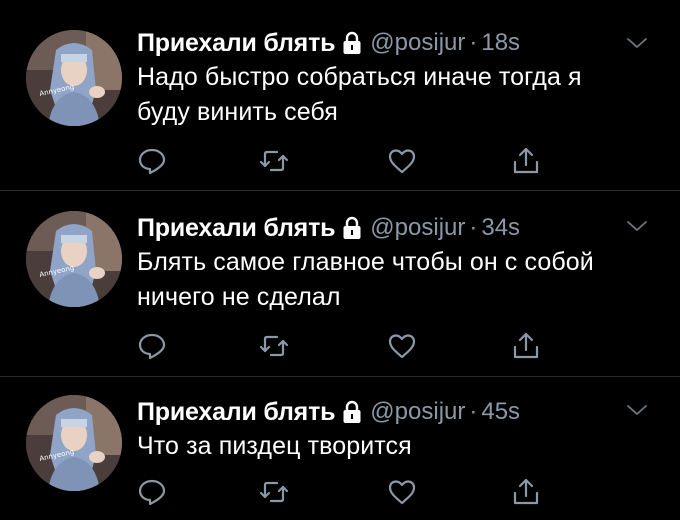 This screenshot has width=680, height=520. Describe the element at coordinates (365, 262) in the screenshot. I see `tweet-text-line: Блять самое главное чтобы он с собой` at that location.